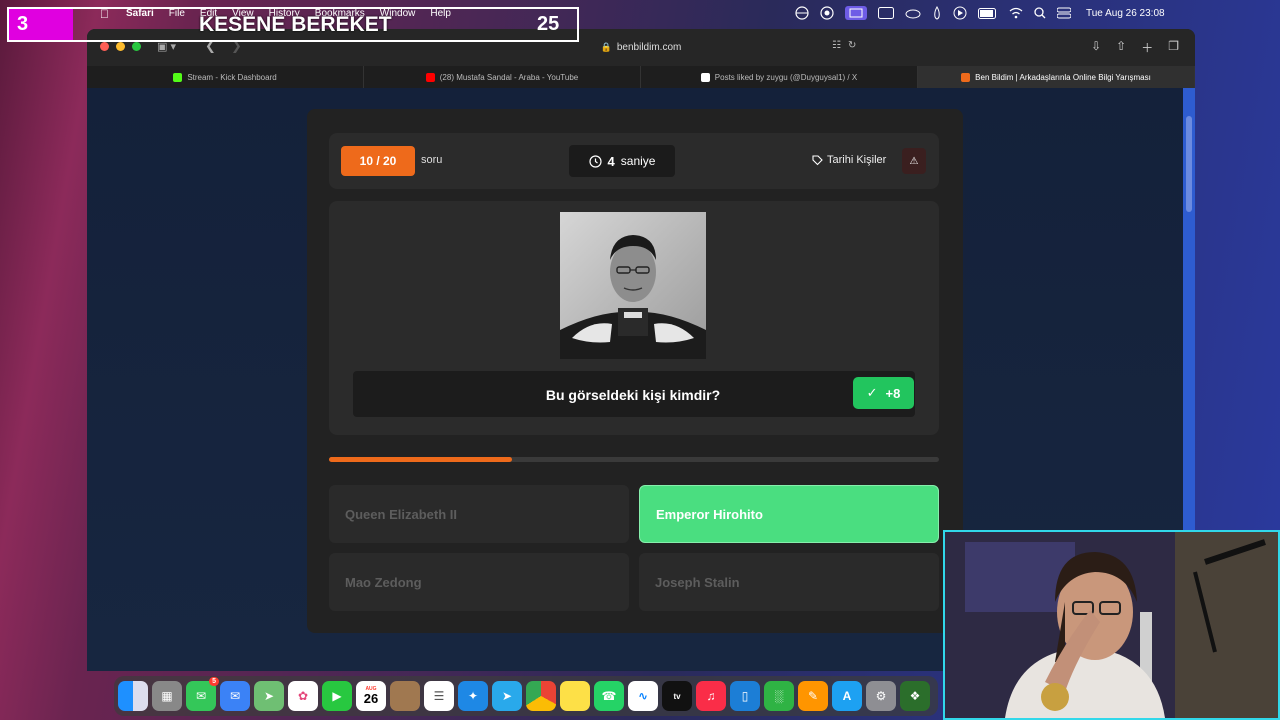 The image size is (1280, 720). What do you see at coordinates (303, 696) in the screenshot?
I see `photos-icon: ✿` at bounding box center [303, 696].